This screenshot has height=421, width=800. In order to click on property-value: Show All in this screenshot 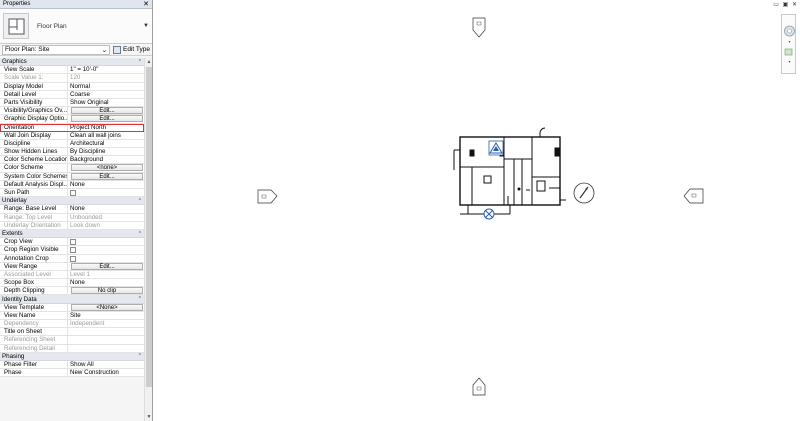, I will do `click(106, 364)`.